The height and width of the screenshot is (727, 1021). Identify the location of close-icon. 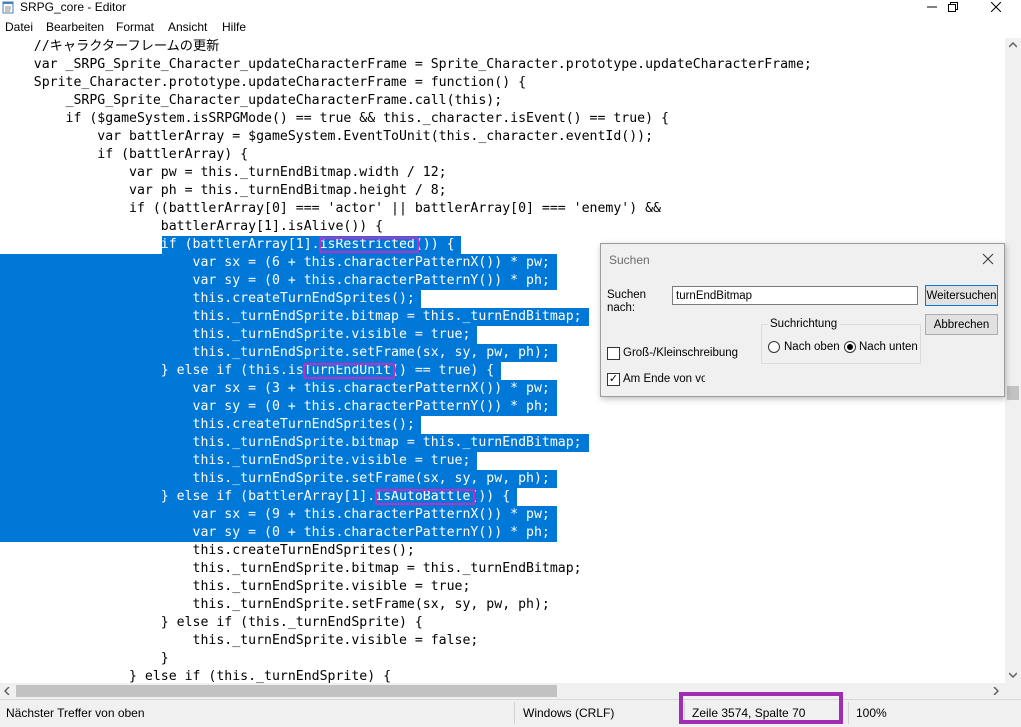
(996, 7).